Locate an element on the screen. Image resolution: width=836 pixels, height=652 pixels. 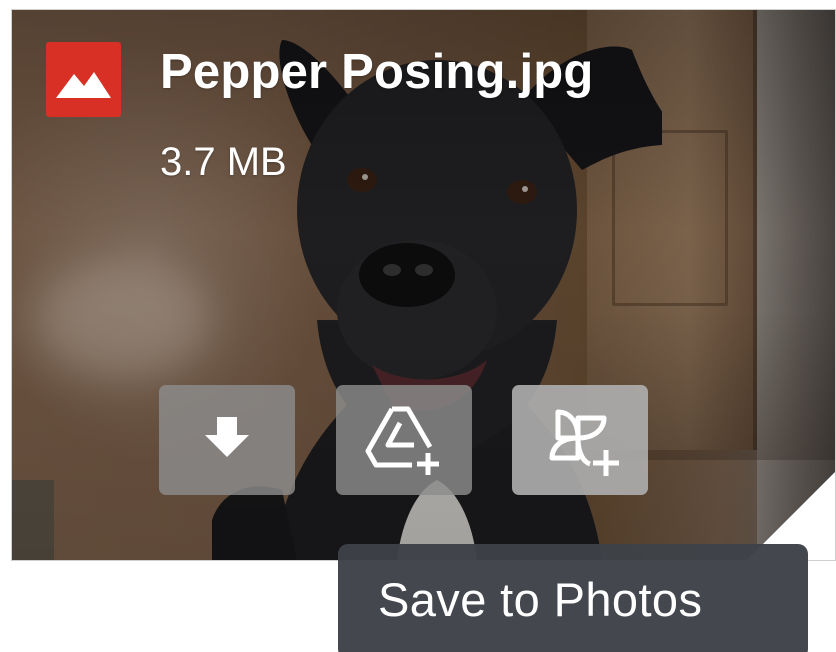
save-to-photos-button is located at coordinates (580, 440).